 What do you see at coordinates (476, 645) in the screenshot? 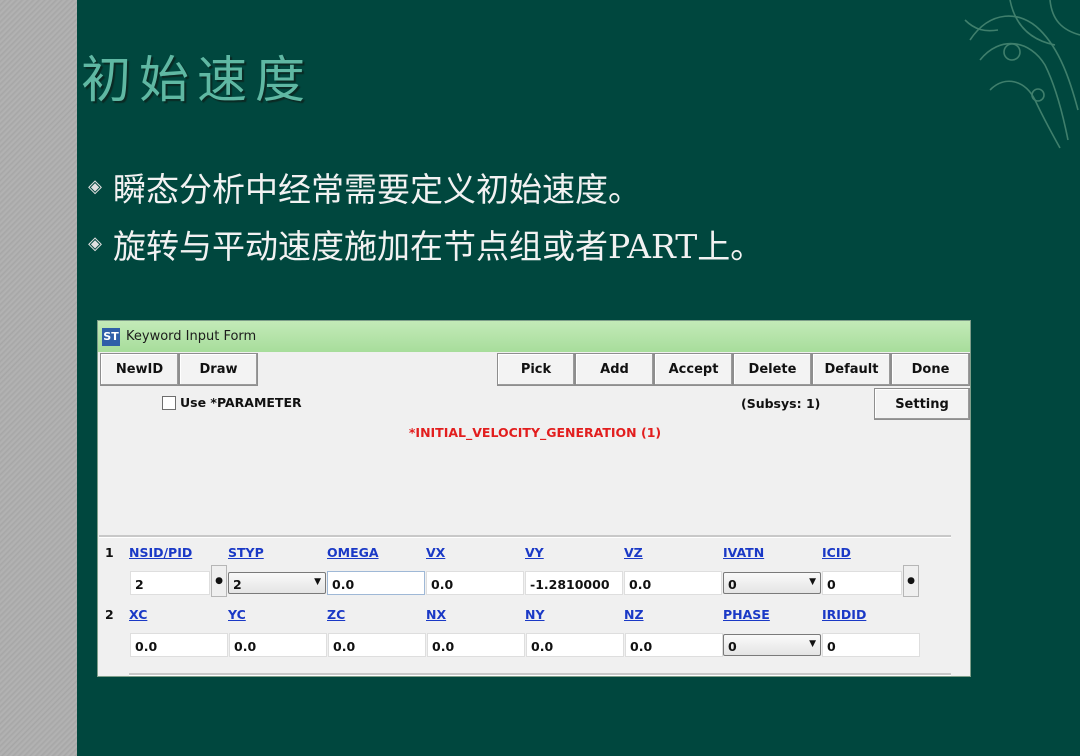
I see `nx-field: 0.0` at bounding box center [476, 645].